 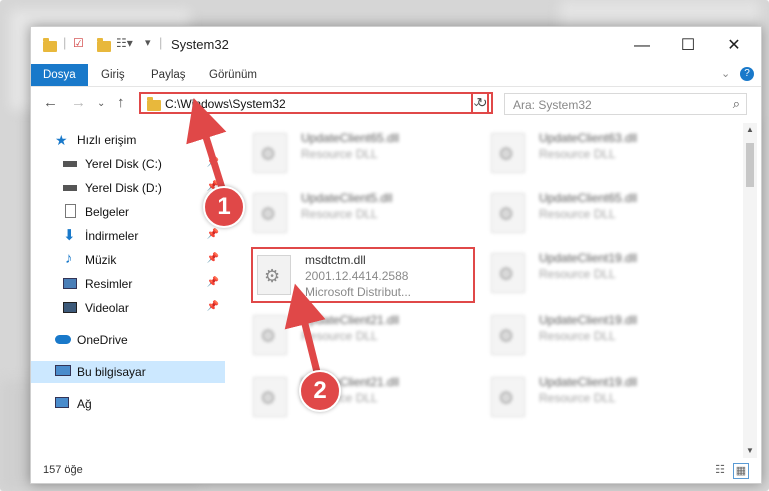 What do you see at coordinates (111, 372) in the screenshot?
I see `sidebar-item-label: Bu bilgisayar` at bounding box center [111, 372].